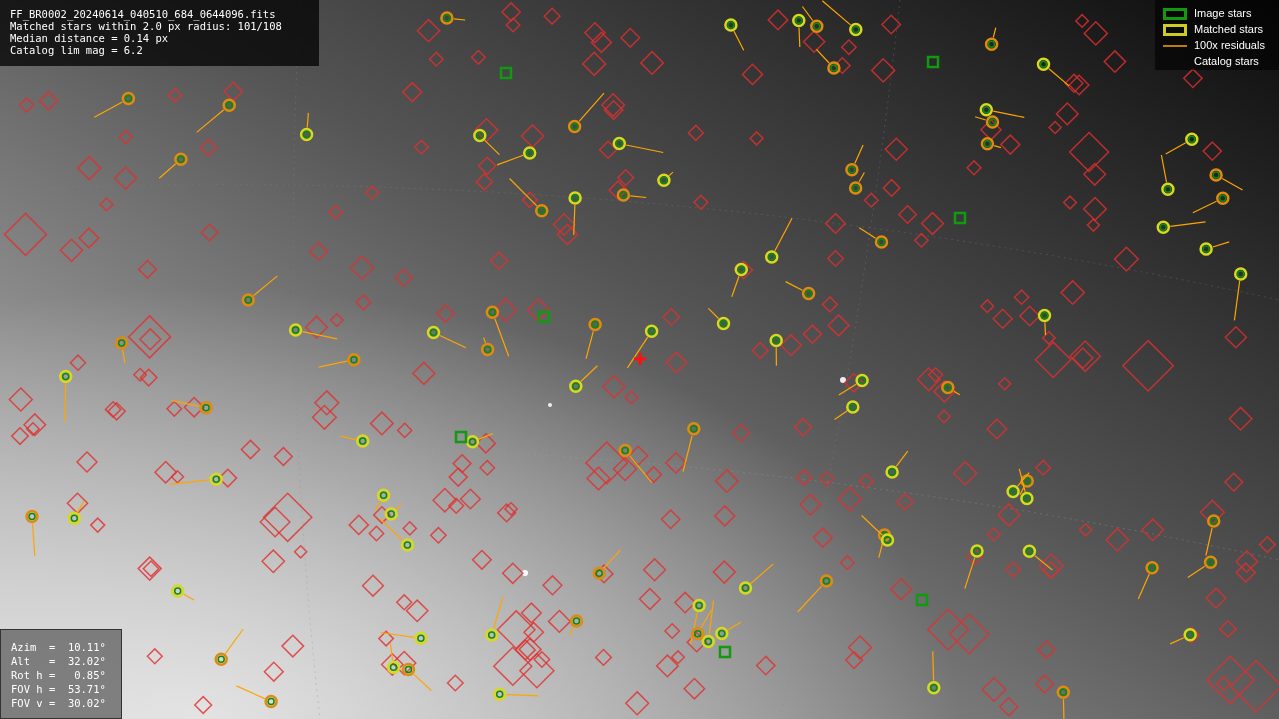 This screenshot has width=1279, height=719. I want to click on info-text: FF_BR0002_20240614_040510_684_0644096.fits, so click(143, 14).